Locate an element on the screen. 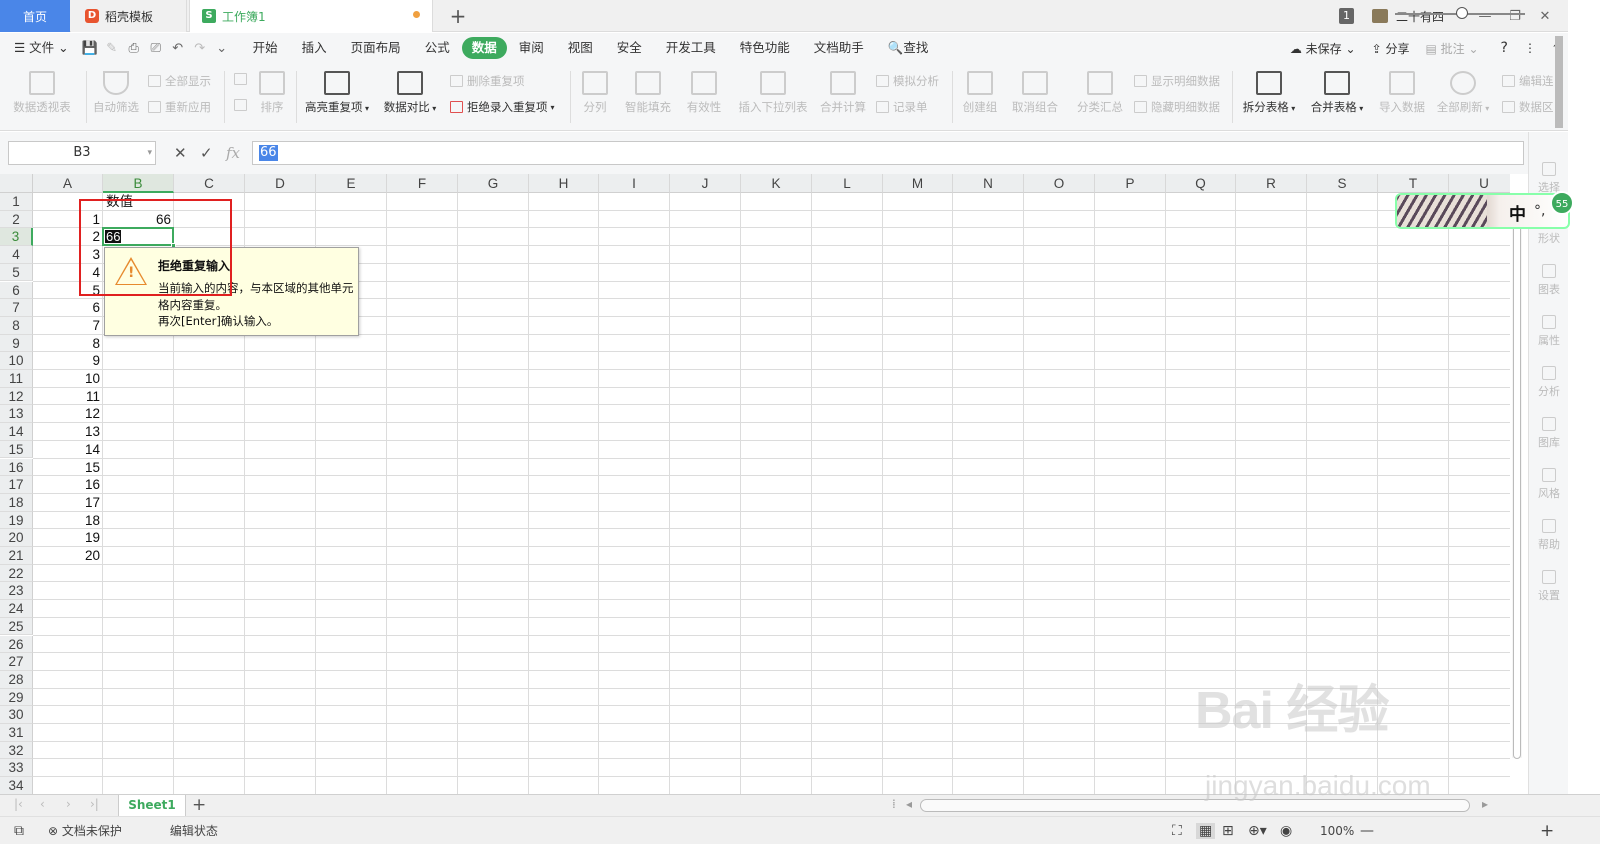 The image size is (1600, 860). tab-home: 首页 is located at coordinates (35, 16).